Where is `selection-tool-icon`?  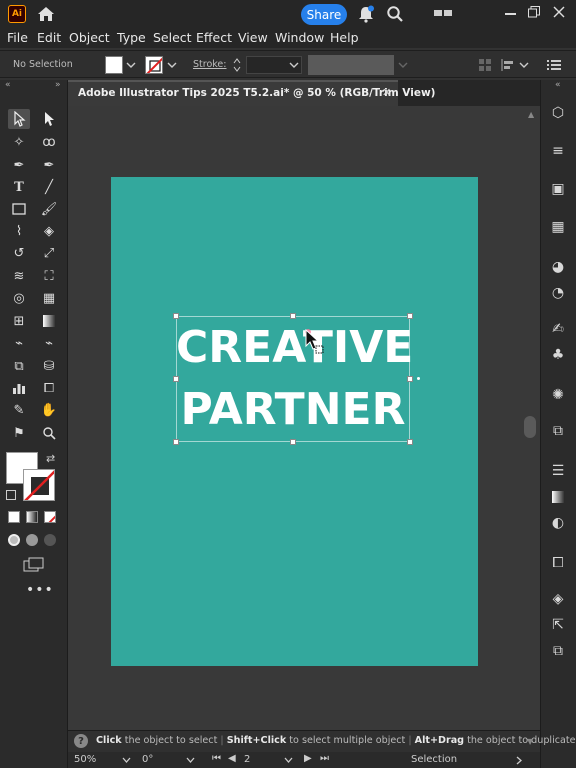 selection-tool-icon is located at coordinates (19, 119).